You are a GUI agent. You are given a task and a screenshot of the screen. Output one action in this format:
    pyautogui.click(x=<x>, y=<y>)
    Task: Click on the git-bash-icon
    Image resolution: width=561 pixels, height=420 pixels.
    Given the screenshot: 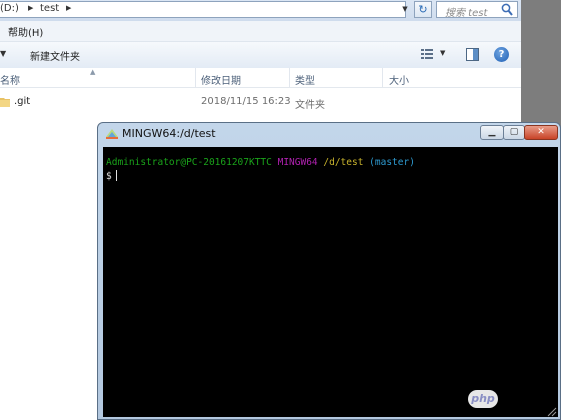 What is the action you would take?
    pyautogui.click(x=112, y=134)
    